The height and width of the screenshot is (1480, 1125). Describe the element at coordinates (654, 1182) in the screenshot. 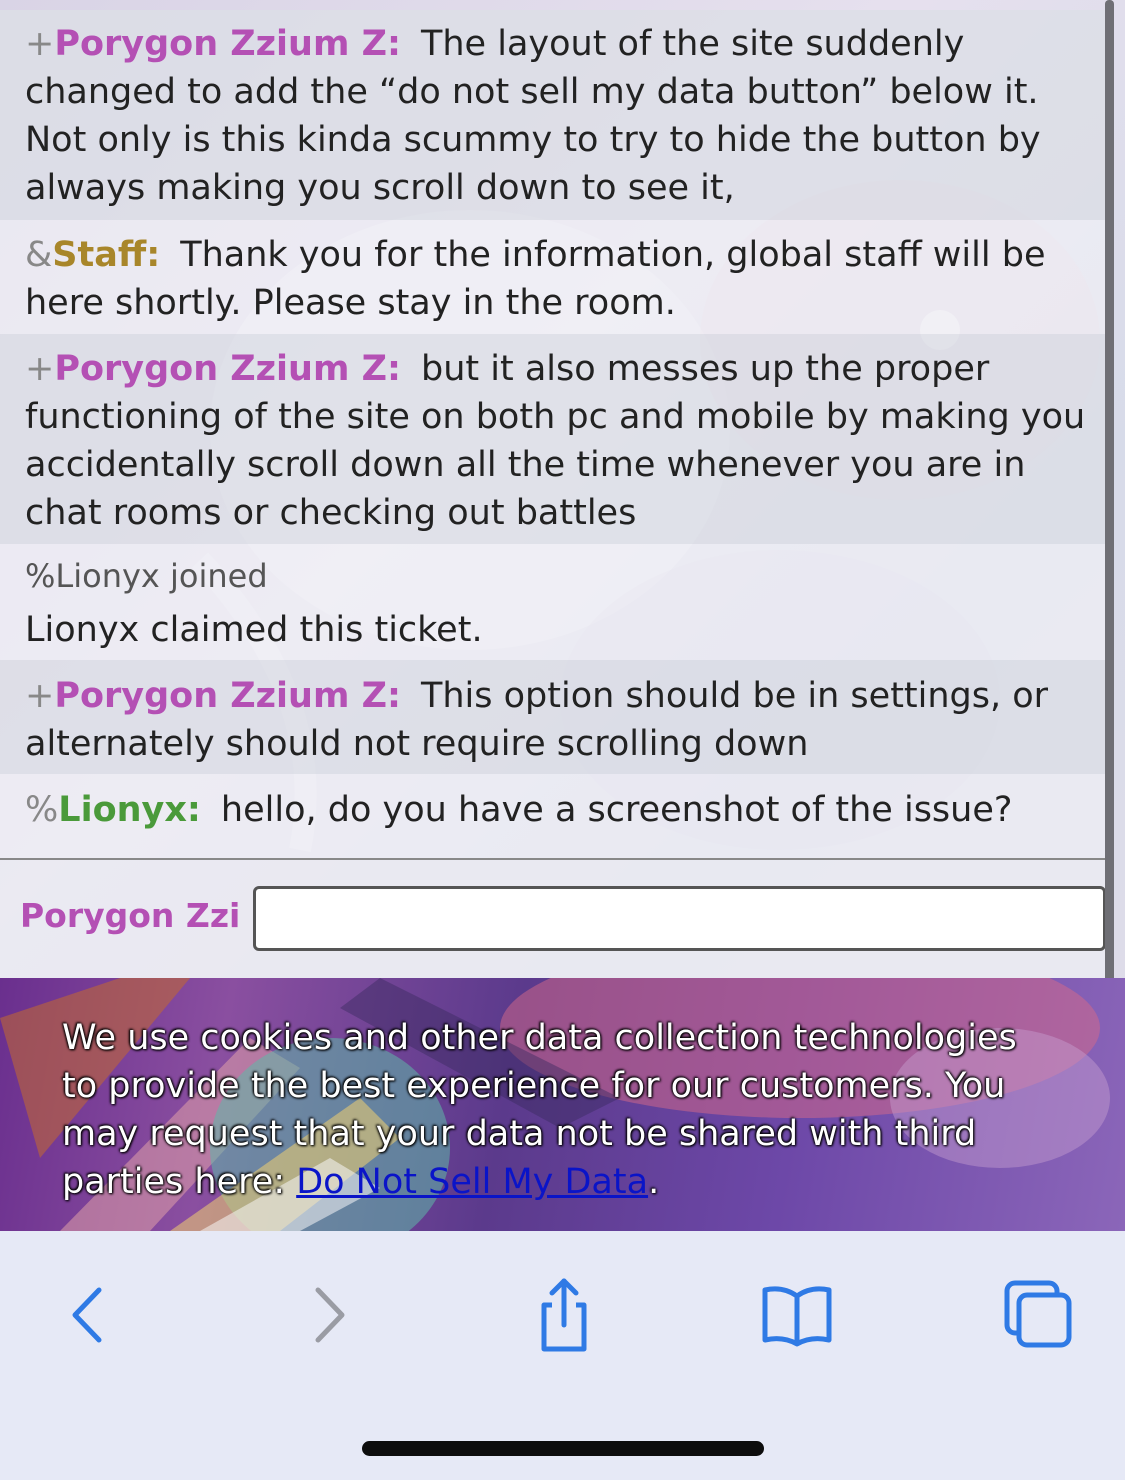

I see `cookie-period: .` at that location.